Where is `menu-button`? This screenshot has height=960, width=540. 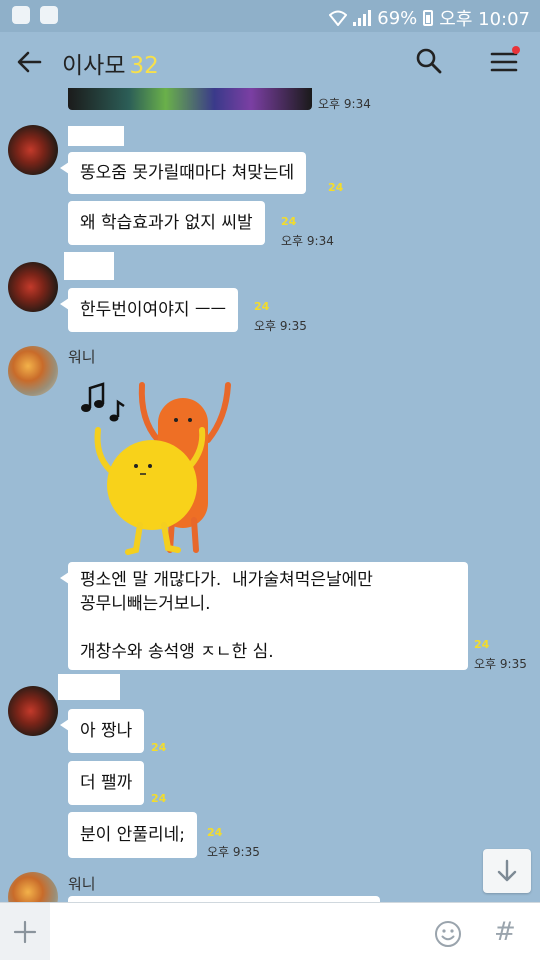 menu-button is located at coordinates (505, 61).